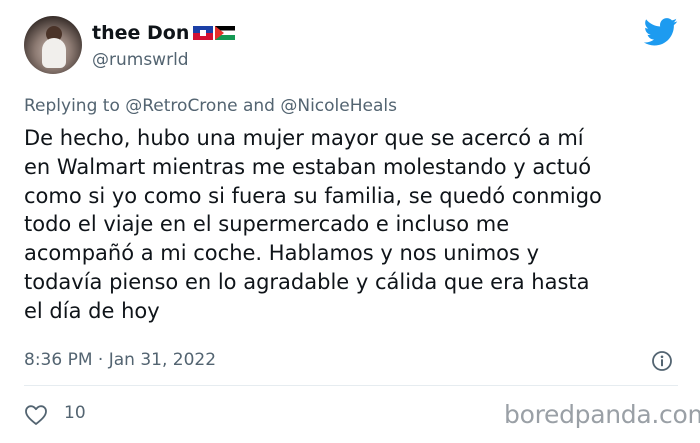 Image resolution: width=700 pixels, height=443 pixels. I want to click on like-count: 10, so click(75, 413).